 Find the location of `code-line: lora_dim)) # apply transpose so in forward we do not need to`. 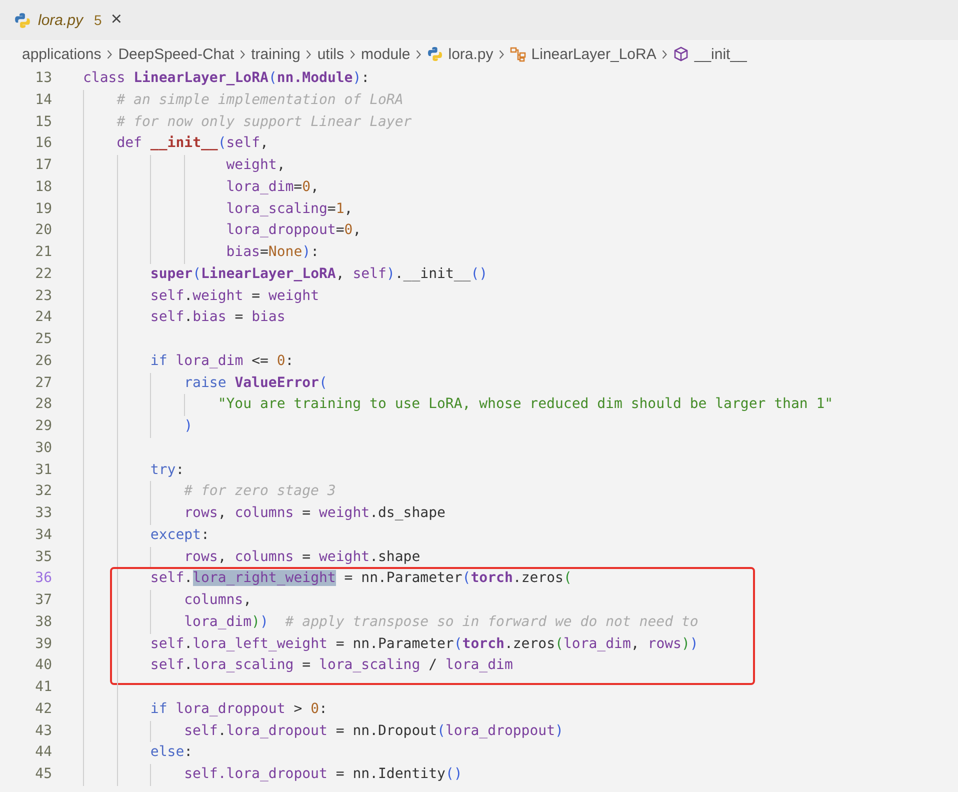

code-line: lora_dim)) # apply transpose so in forward we do not need to is located at coordinates (441, 622).